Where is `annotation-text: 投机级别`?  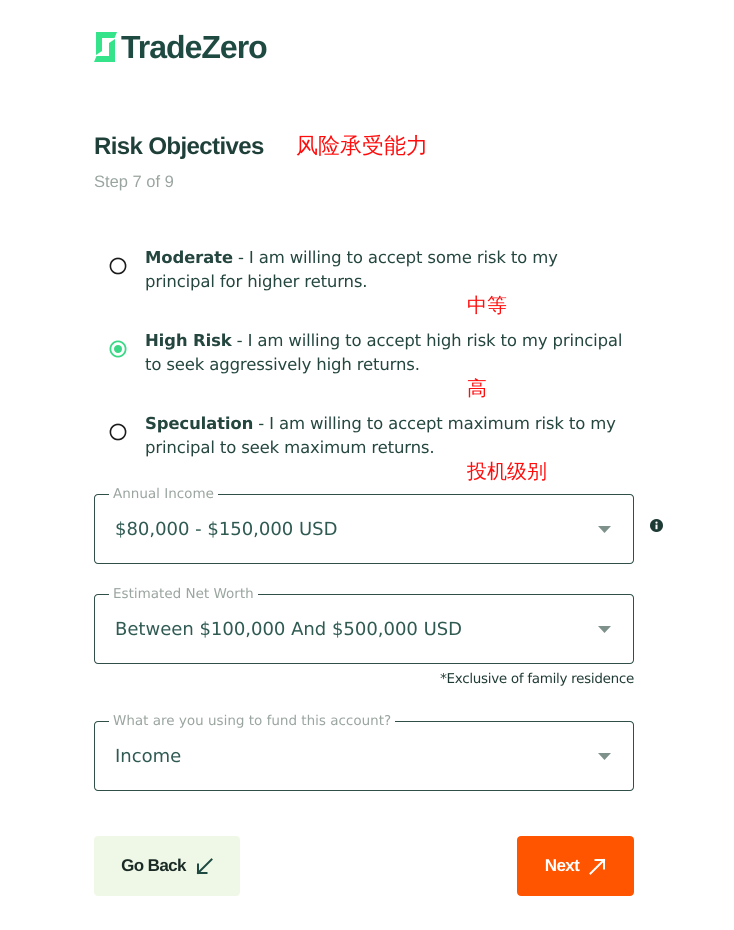 annotation-text: 投机级别 is located at coordinates (507, 471).